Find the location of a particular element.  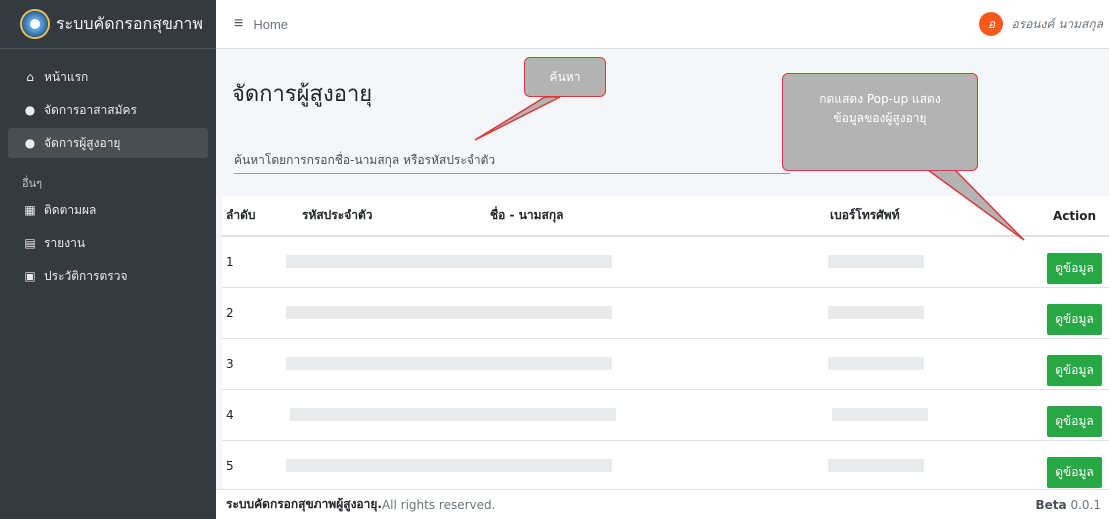

header-action: Action is located at coordinates (1074, 216).